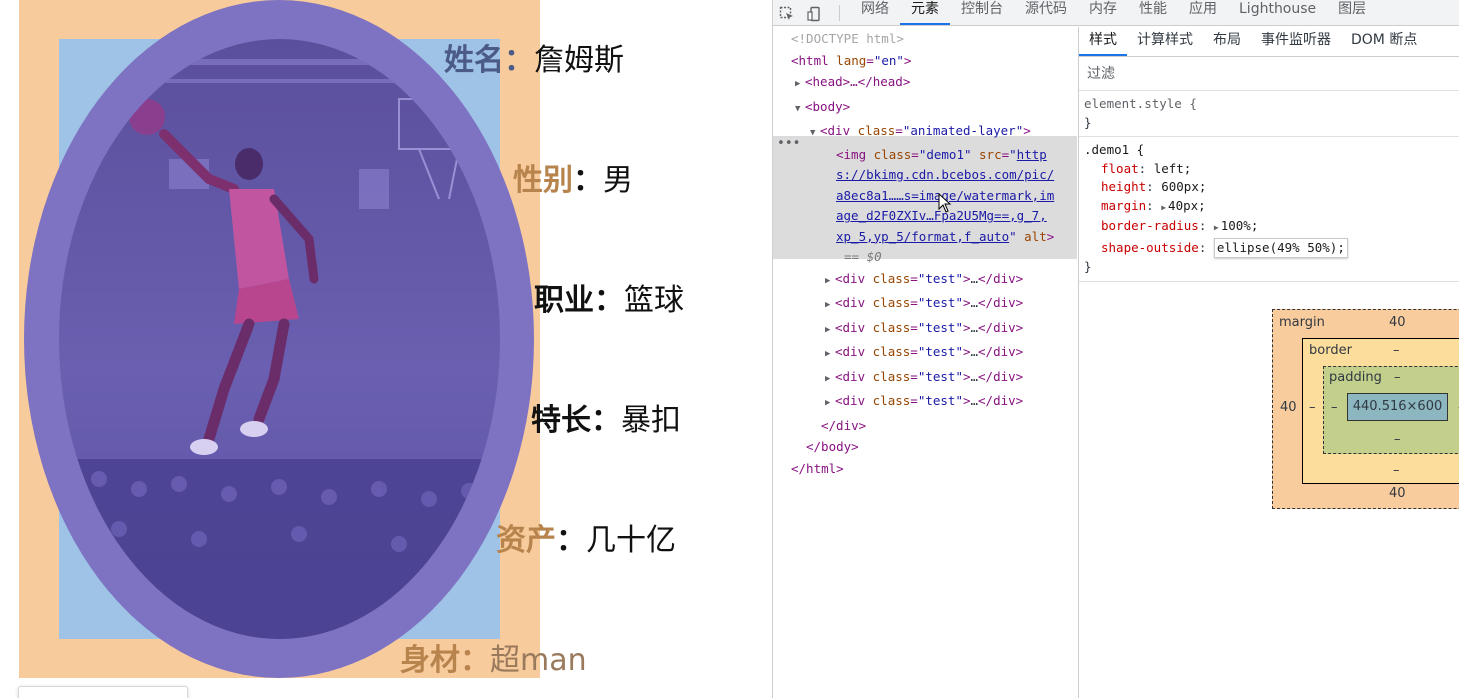 The height and width of the screenshot is (698, 1459). What do you see at coordinates (1271, 187) in the screenshot?
I see `css-declaration: height: 600px;` at bounding box center [1271, 187].